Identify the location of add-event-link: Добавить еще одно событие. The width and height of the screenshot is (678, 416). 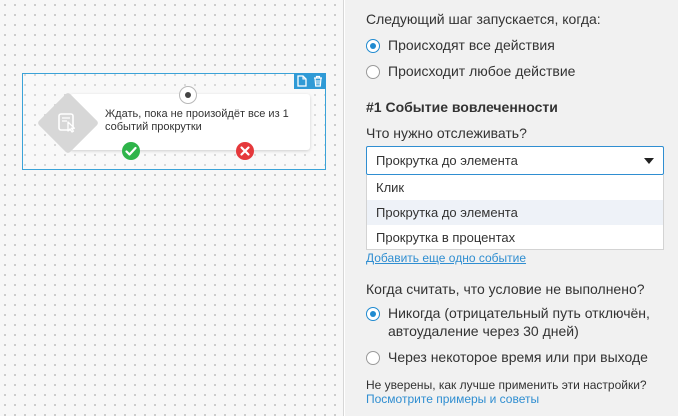
(446, 258).